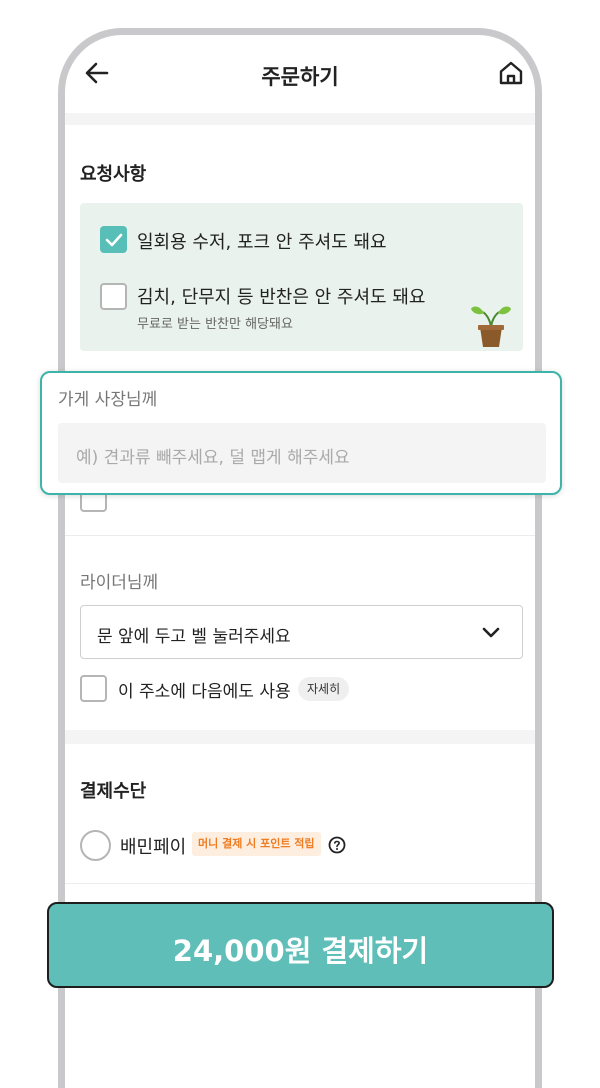 The height and width of the screenshot is (1088, 600). I want to click on owner-note-placeholder: 예) 견과류 빼주세요, 덜 맵게 해주세요, so click(213, 458).